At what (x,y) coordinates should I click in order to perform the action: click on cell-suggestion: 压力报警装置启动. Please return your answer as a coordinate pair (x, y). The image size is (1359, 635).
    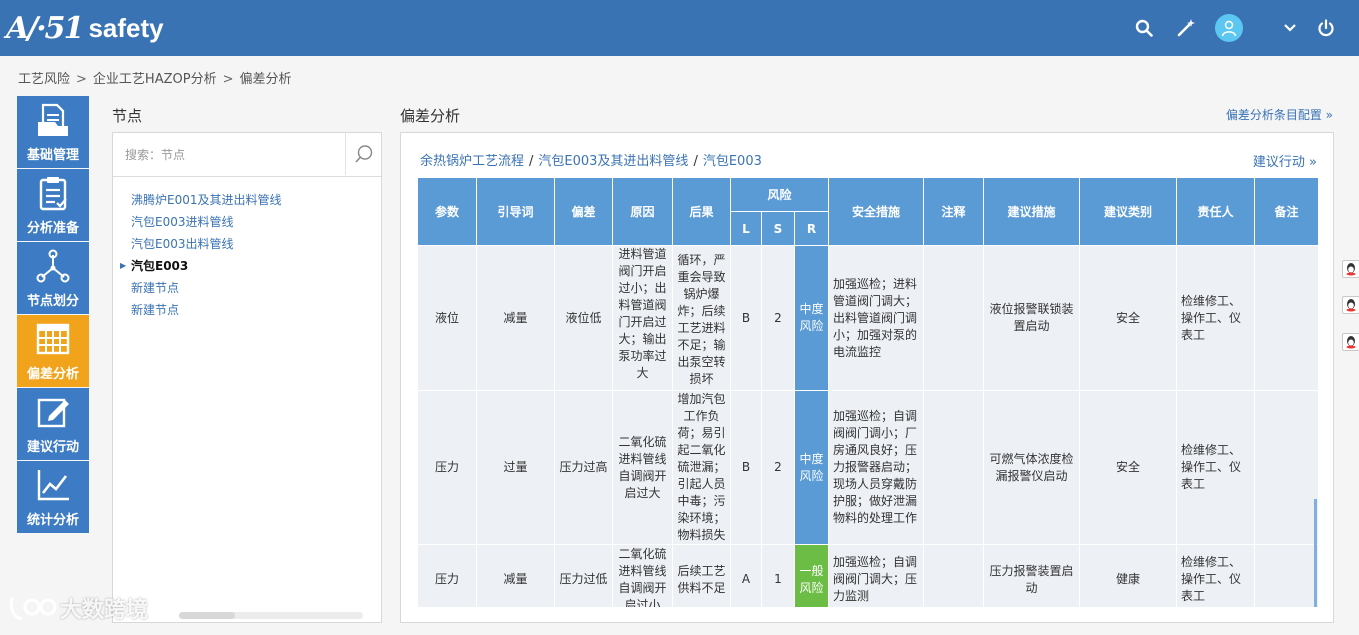
    Looking at the image, I should click on (1032, 575).